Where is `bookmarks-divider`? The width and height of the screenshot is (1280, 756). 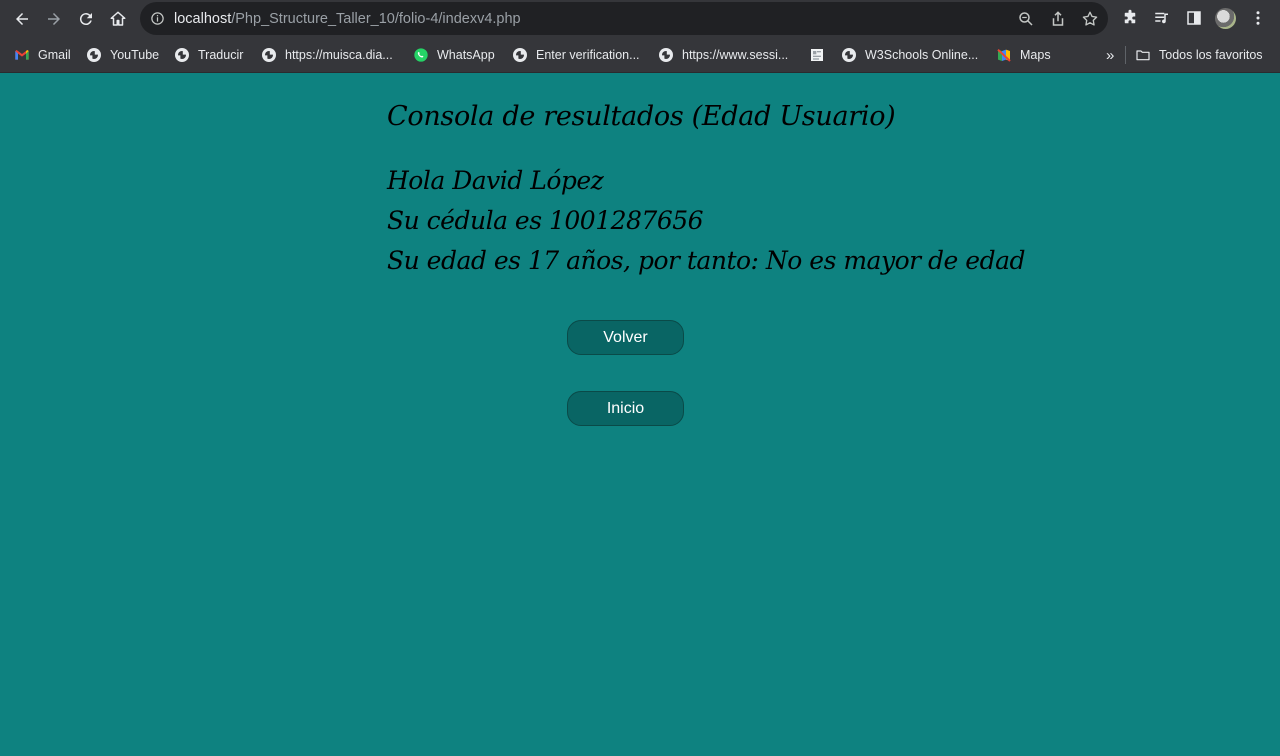 bookmarks-divider is located at coordinates (1125, 55).